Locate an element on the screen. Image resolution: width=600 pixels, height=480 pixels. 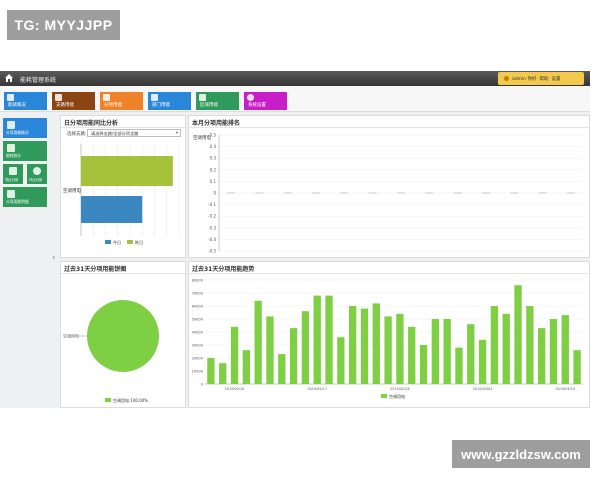
pie-chart: 空调用电空调用电 100.00% is located at coordinates (111, 351).